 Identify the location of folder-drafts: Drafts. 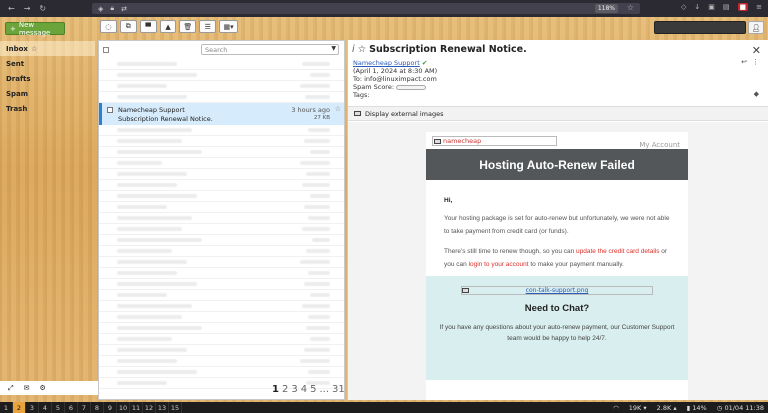
(47, 78).